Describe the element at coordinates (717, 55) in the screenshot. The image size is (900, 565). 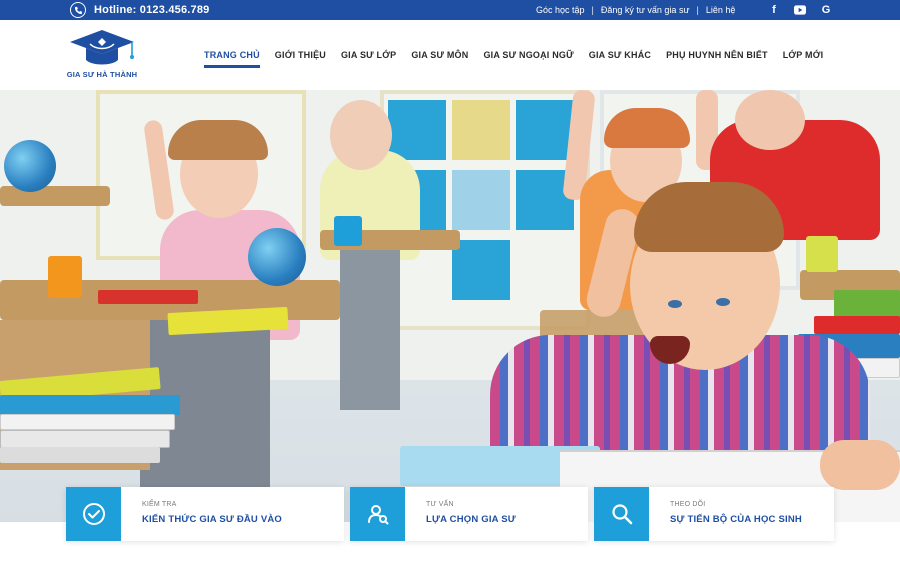
I see `nav-item-parents-guide: PHỤ HUYNH NÊN BIẾT` at that location.